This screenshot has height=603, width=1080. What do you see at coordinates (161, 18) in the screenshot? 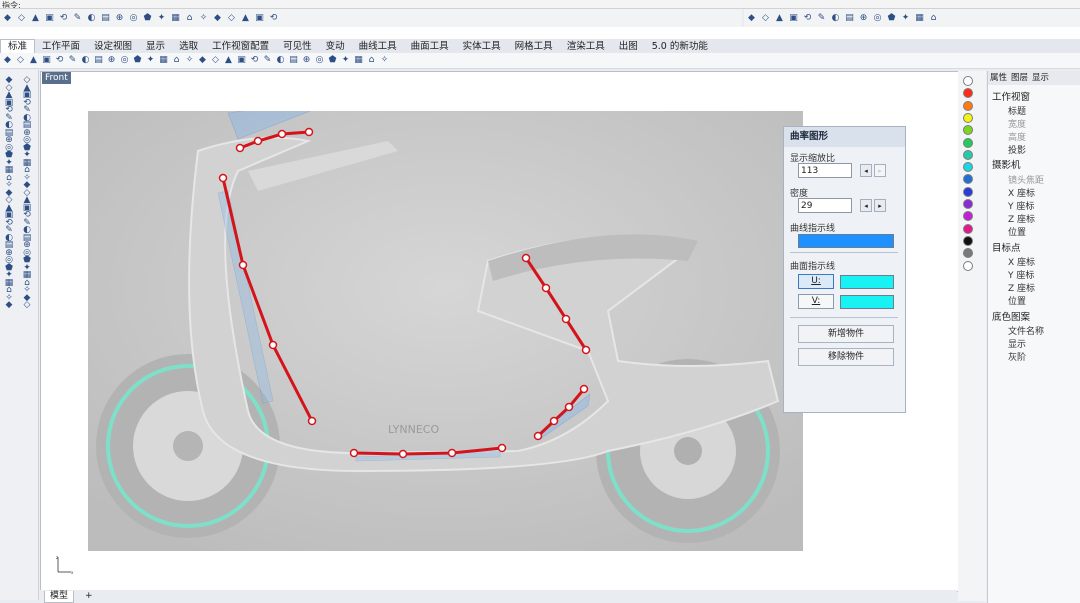
I see `toolbar-tool-icon: ✦` at bounding box center [161, 18].